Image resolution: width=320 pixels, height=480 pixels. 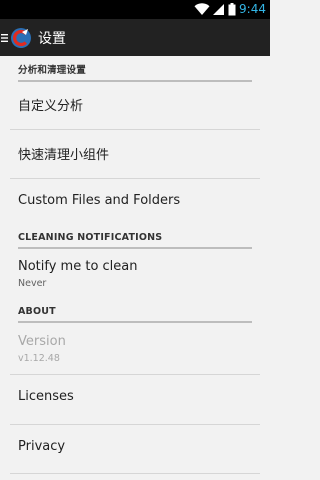 I want to click on pref-title: Privacy, so click(x=42, y=446).